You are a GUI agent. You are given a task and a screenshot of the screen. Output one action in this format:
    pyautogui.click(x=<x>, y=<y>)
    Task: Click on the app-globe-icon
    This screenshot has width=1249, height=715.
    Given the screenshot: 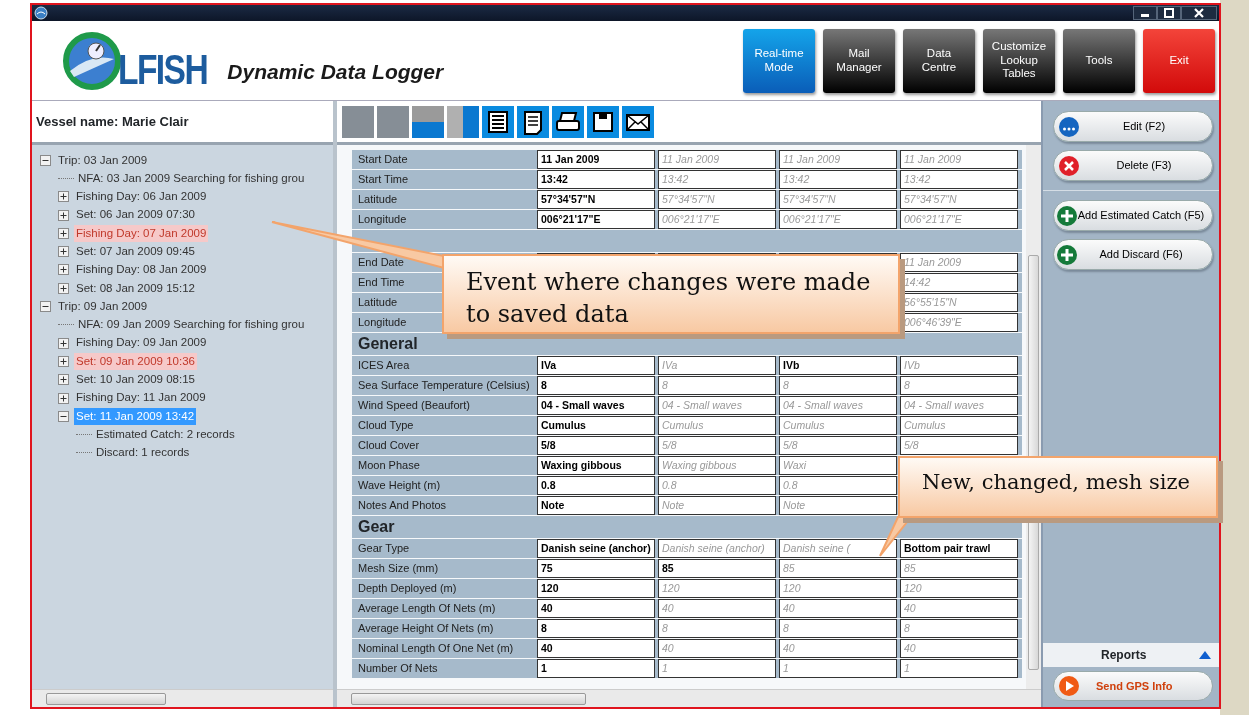 What is the action you would take?
    pyautogui.click(x=41, y=13)
    